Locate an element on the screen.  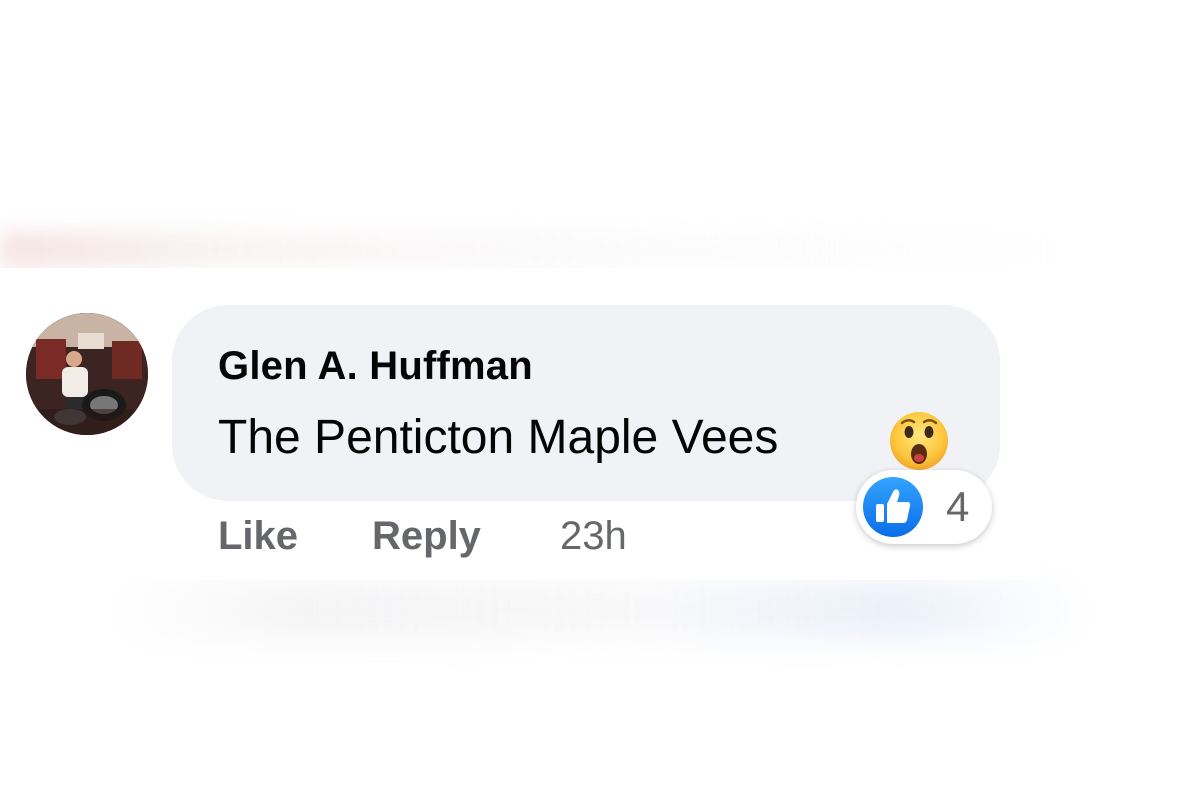
like-icon is located at coordinates (893, 507).